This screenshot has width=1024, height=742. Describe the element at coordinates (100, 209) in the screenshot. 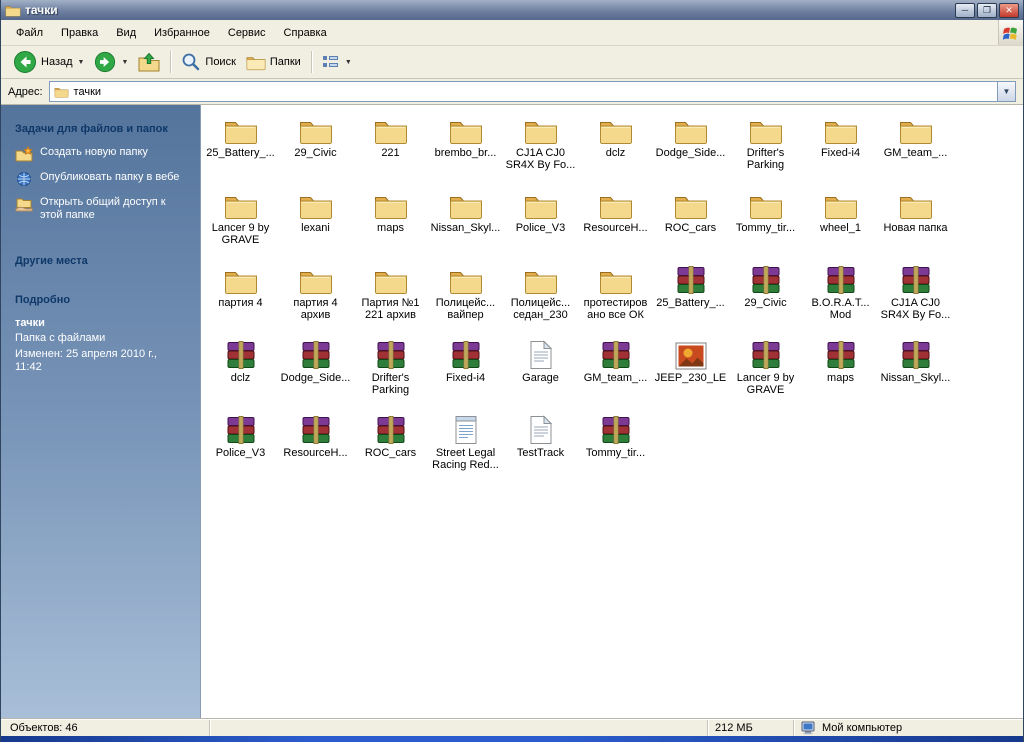

I see `task-item: Открыть общий доступ к этой папке` at that location.